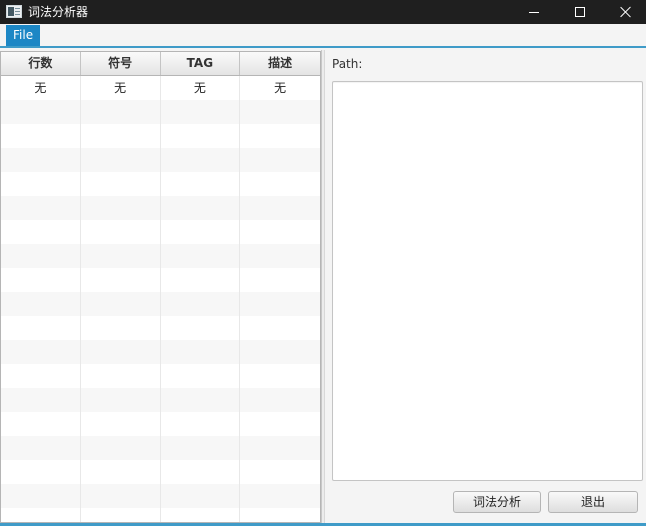  Describe the element at coordinates (41, 63) in the screenshot. I see `column-header-line: 行数` at that location.